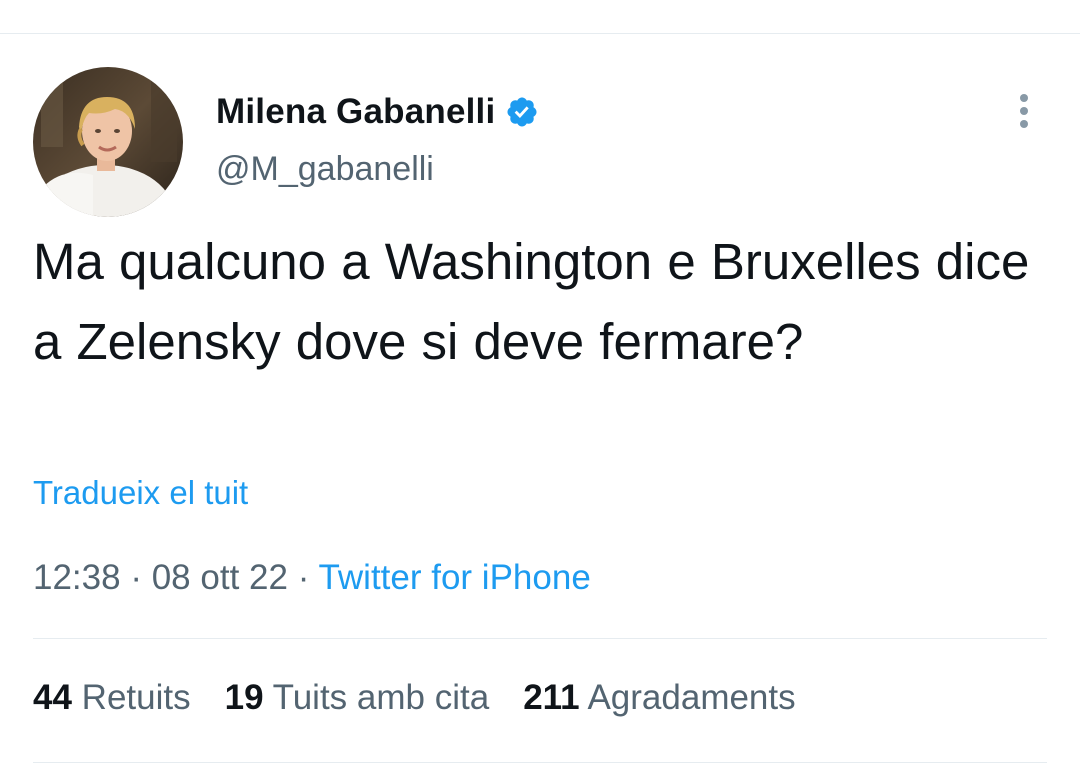  I want to click on quote-tweets-count: 19, so click(244, 697).